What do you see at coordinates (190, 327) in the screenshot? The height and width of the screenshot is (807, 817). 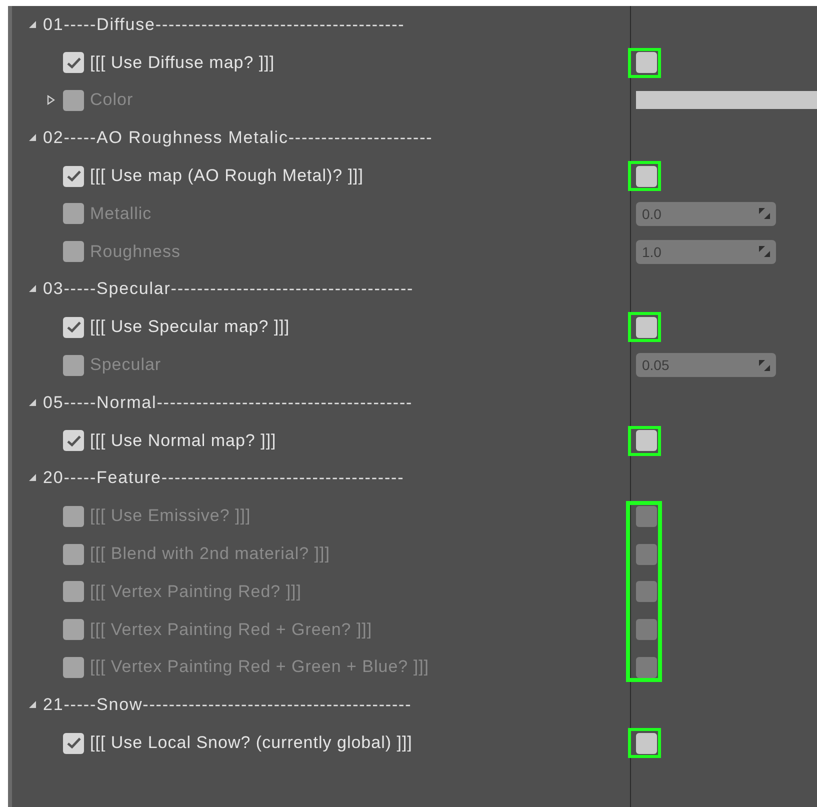 I see `property-label: [[[ Use Specular map? ]]]` at bounding box center [190, 327].